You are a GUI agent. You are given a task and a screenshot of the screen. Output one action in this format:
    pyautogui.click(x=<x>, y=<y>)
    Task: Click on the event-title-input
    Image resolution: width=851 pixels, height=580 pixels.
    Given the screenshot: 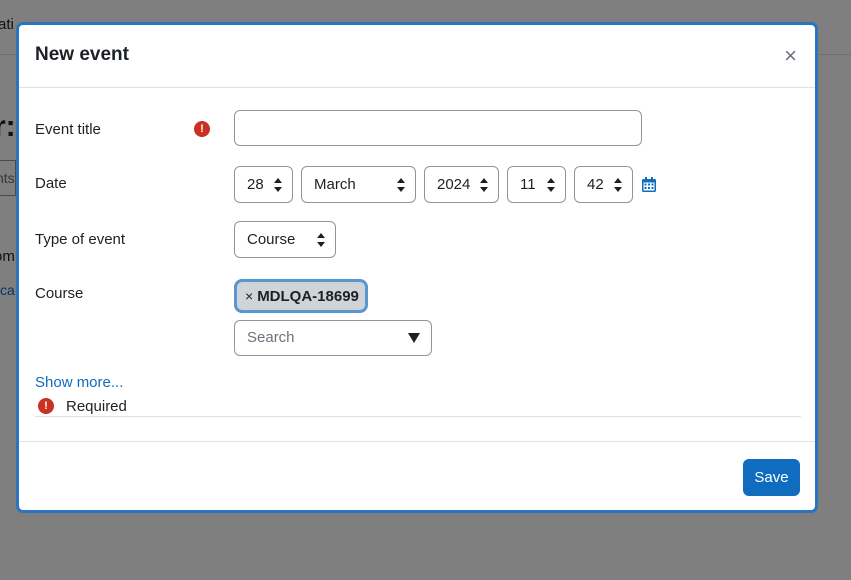 What is the action you would take?
    pyautogui.click(x=438, y=128)
    